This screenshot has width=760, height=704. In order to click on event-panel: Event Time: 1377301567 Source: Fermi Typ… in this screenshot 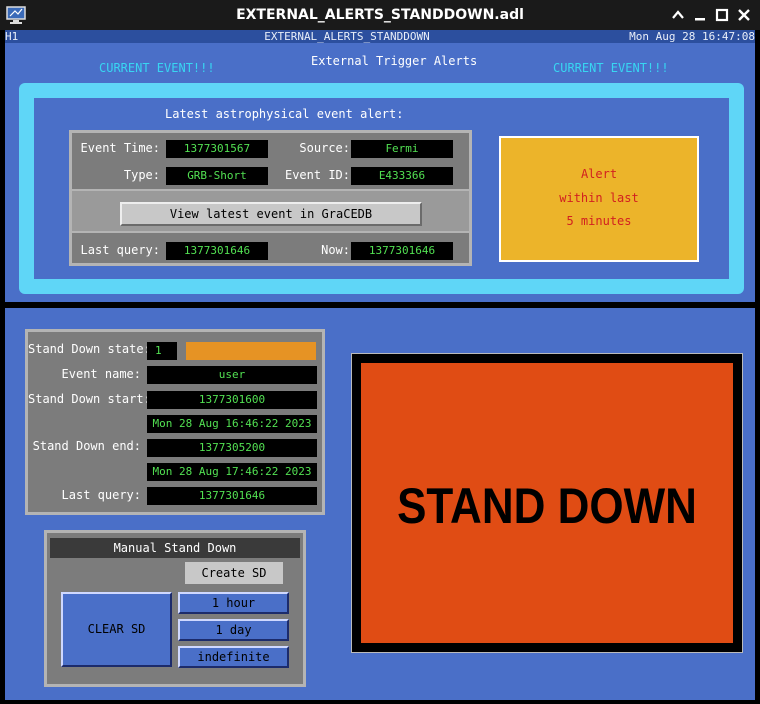, I will do `click(270, 198)`.